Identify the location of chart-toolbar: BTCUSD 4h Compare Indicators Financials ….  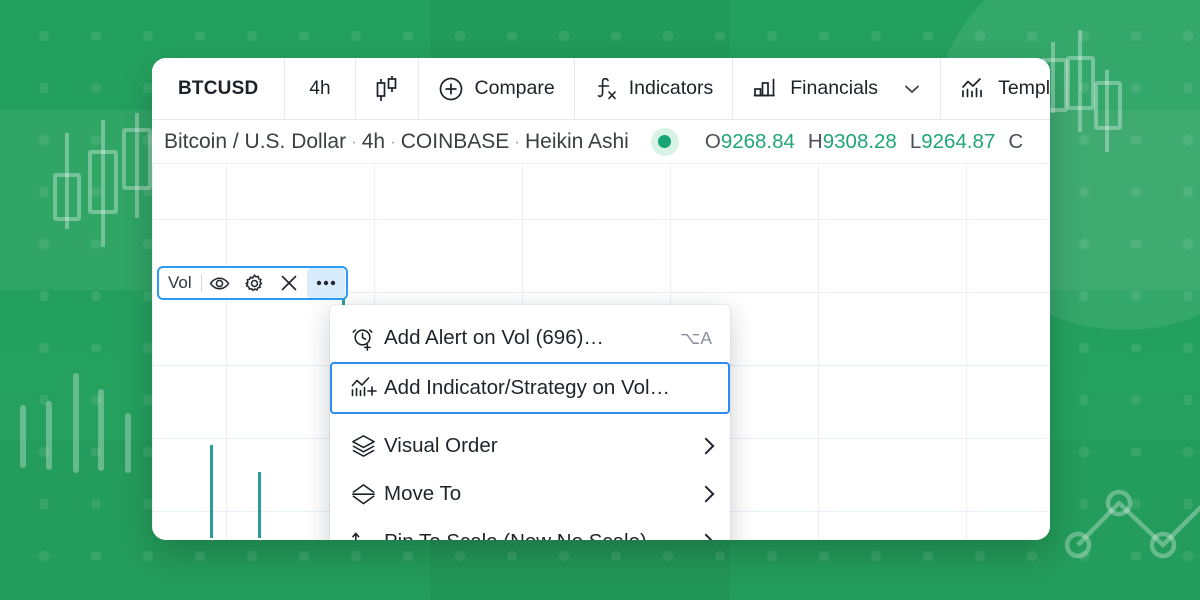
(601, 89).